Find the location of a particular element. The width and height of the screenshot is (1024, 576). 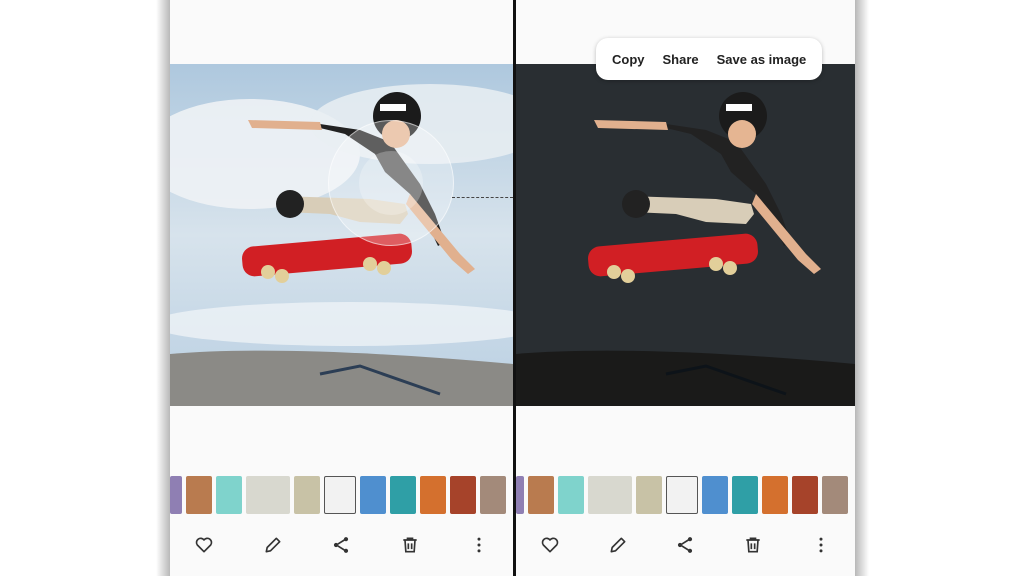

selection-guide-line is located at coordinates (482, 197).